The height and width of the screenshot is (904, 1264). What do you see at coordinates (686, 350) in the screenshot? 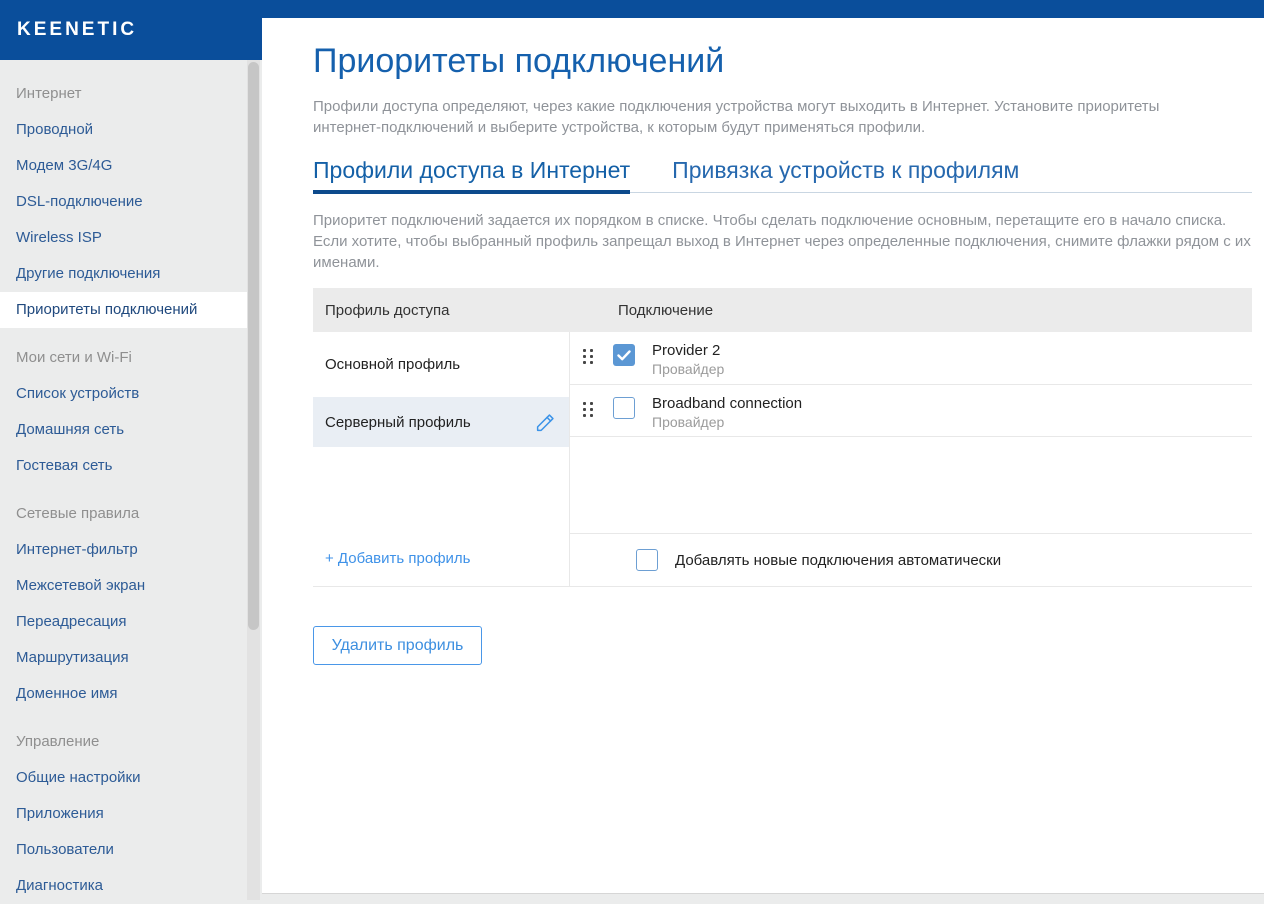
I see `connection-name: Provider 2` at bounding box center [686, 350].